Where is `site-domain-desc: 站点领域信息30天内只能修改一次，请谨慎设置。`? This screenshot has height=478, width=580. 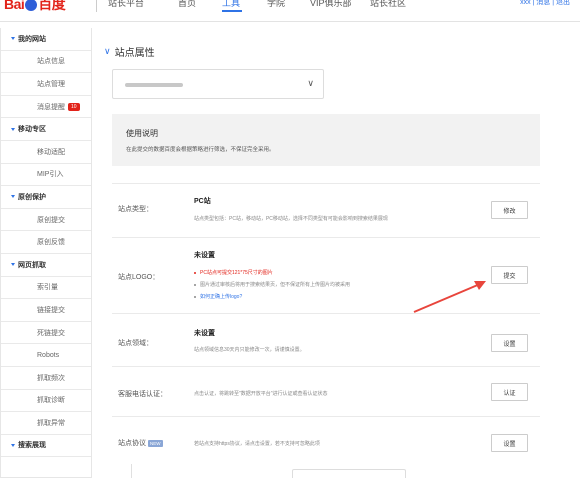
site-domain-desc: 站点领域信息30天内只能修改一次，请谨慎设置。 is located at coordinates (249, 350).